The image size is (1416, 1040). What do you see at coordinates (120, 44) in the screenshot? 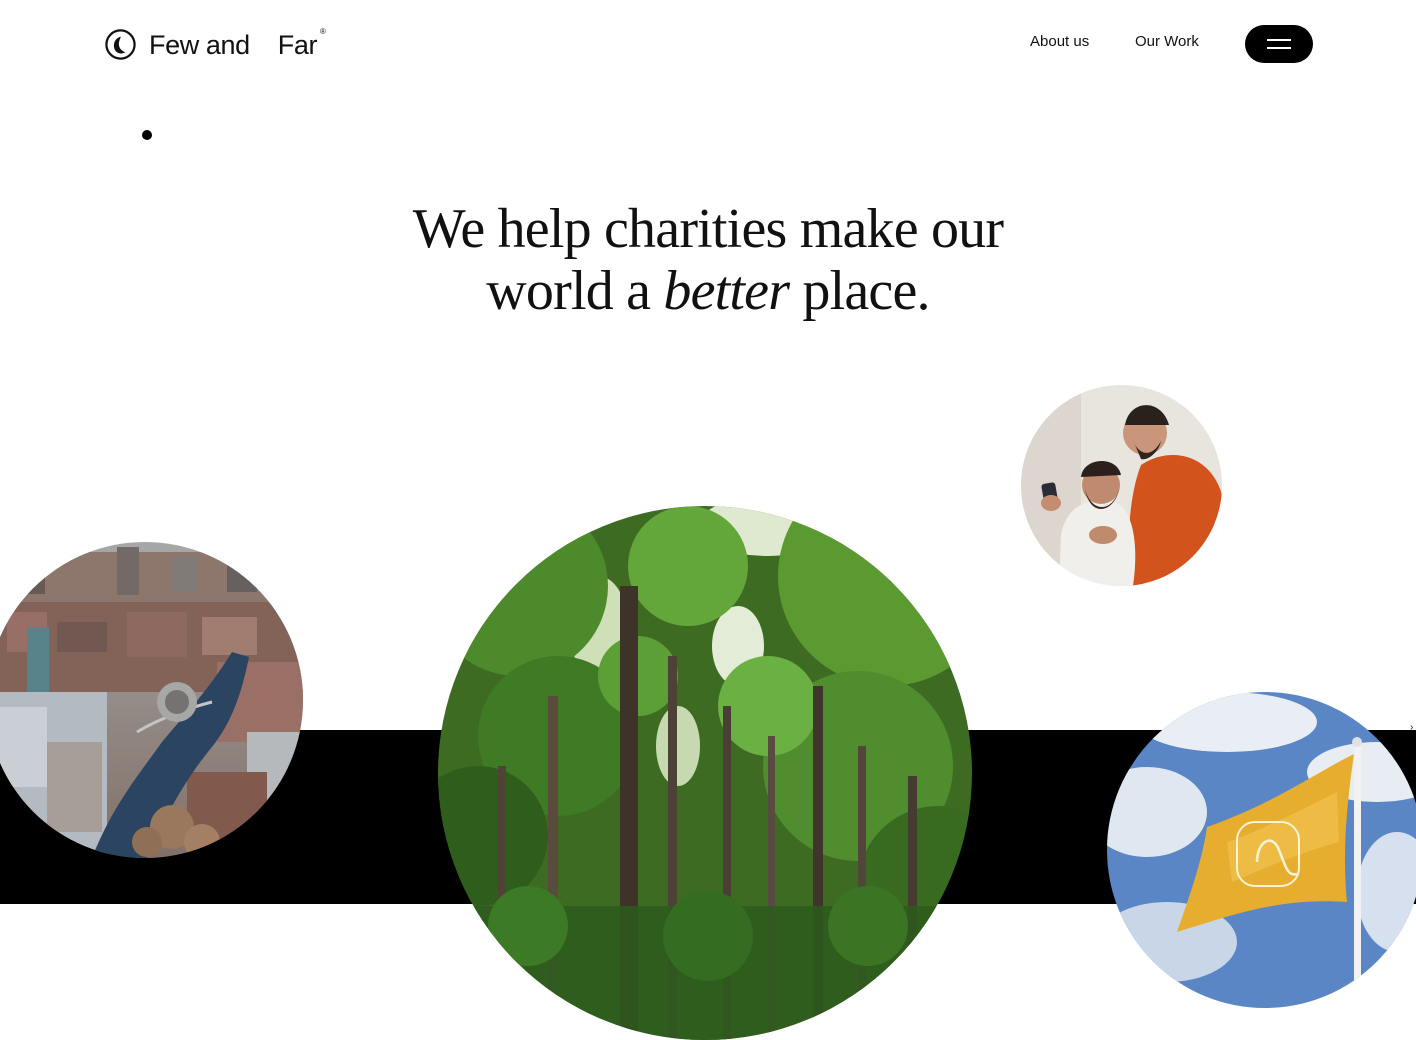
I see `leaf-circle-logo-icon` at bounding box center [120, 44].